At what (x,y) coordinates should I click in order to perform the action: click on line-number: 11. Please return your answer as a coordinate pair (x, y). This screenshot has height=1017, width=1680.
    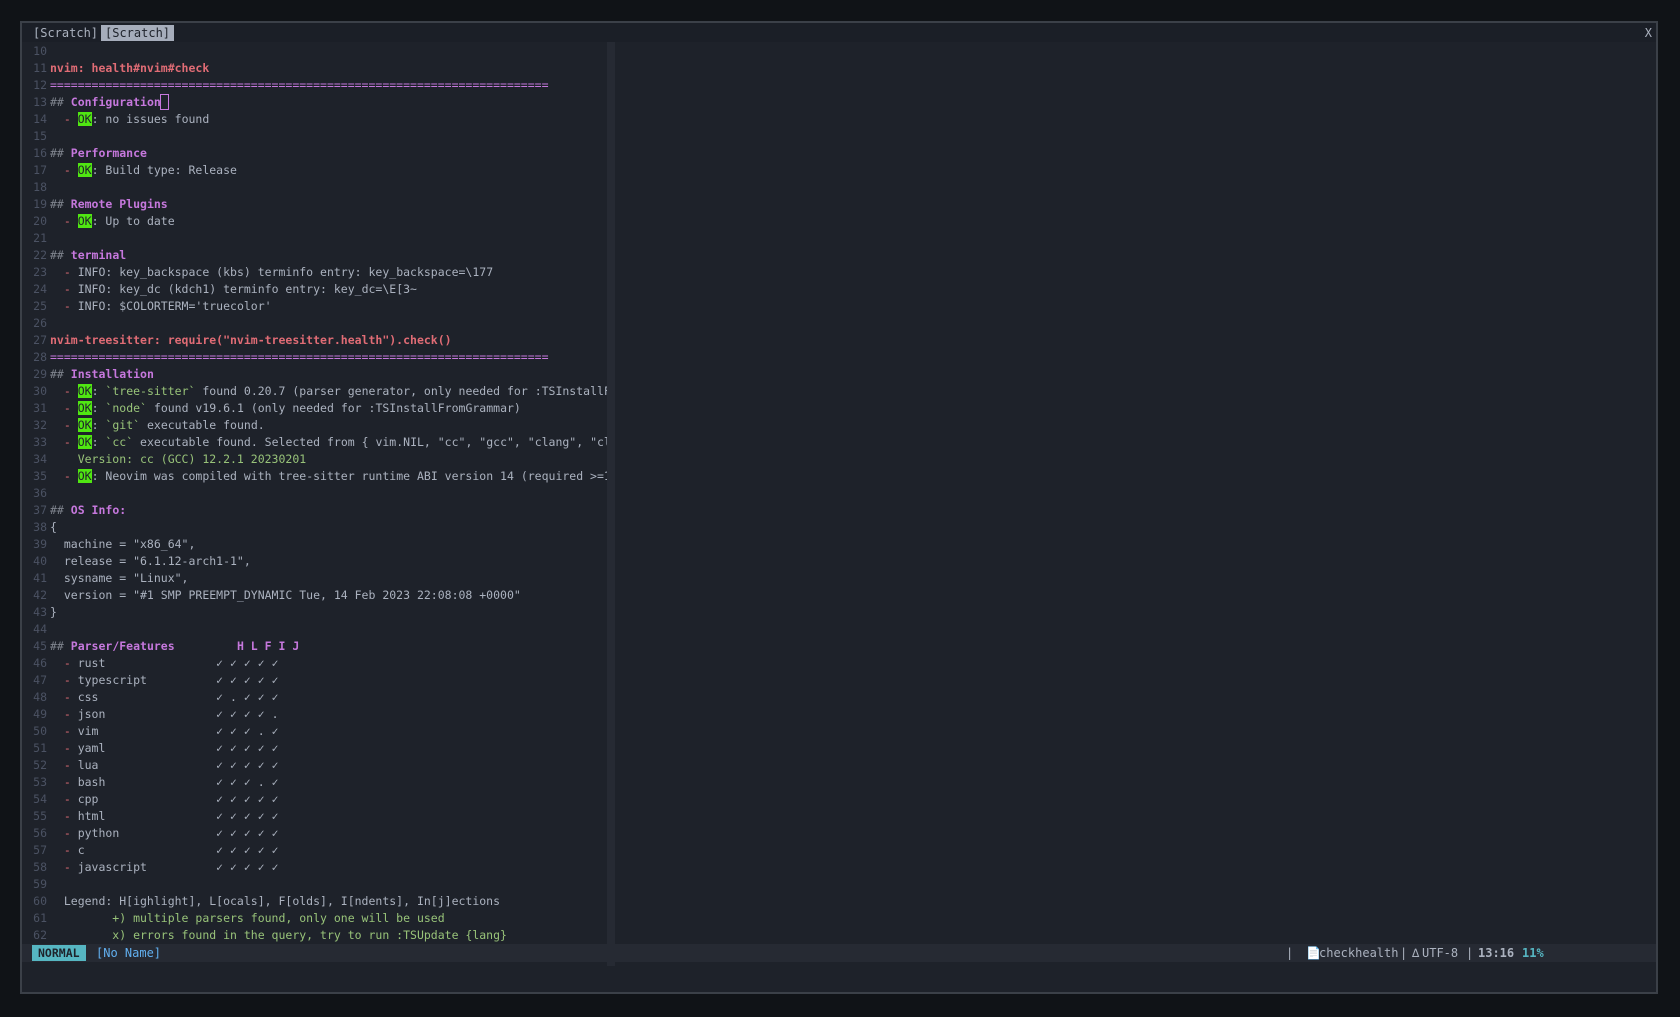
    Looking at the image, I should click on (40, 68).